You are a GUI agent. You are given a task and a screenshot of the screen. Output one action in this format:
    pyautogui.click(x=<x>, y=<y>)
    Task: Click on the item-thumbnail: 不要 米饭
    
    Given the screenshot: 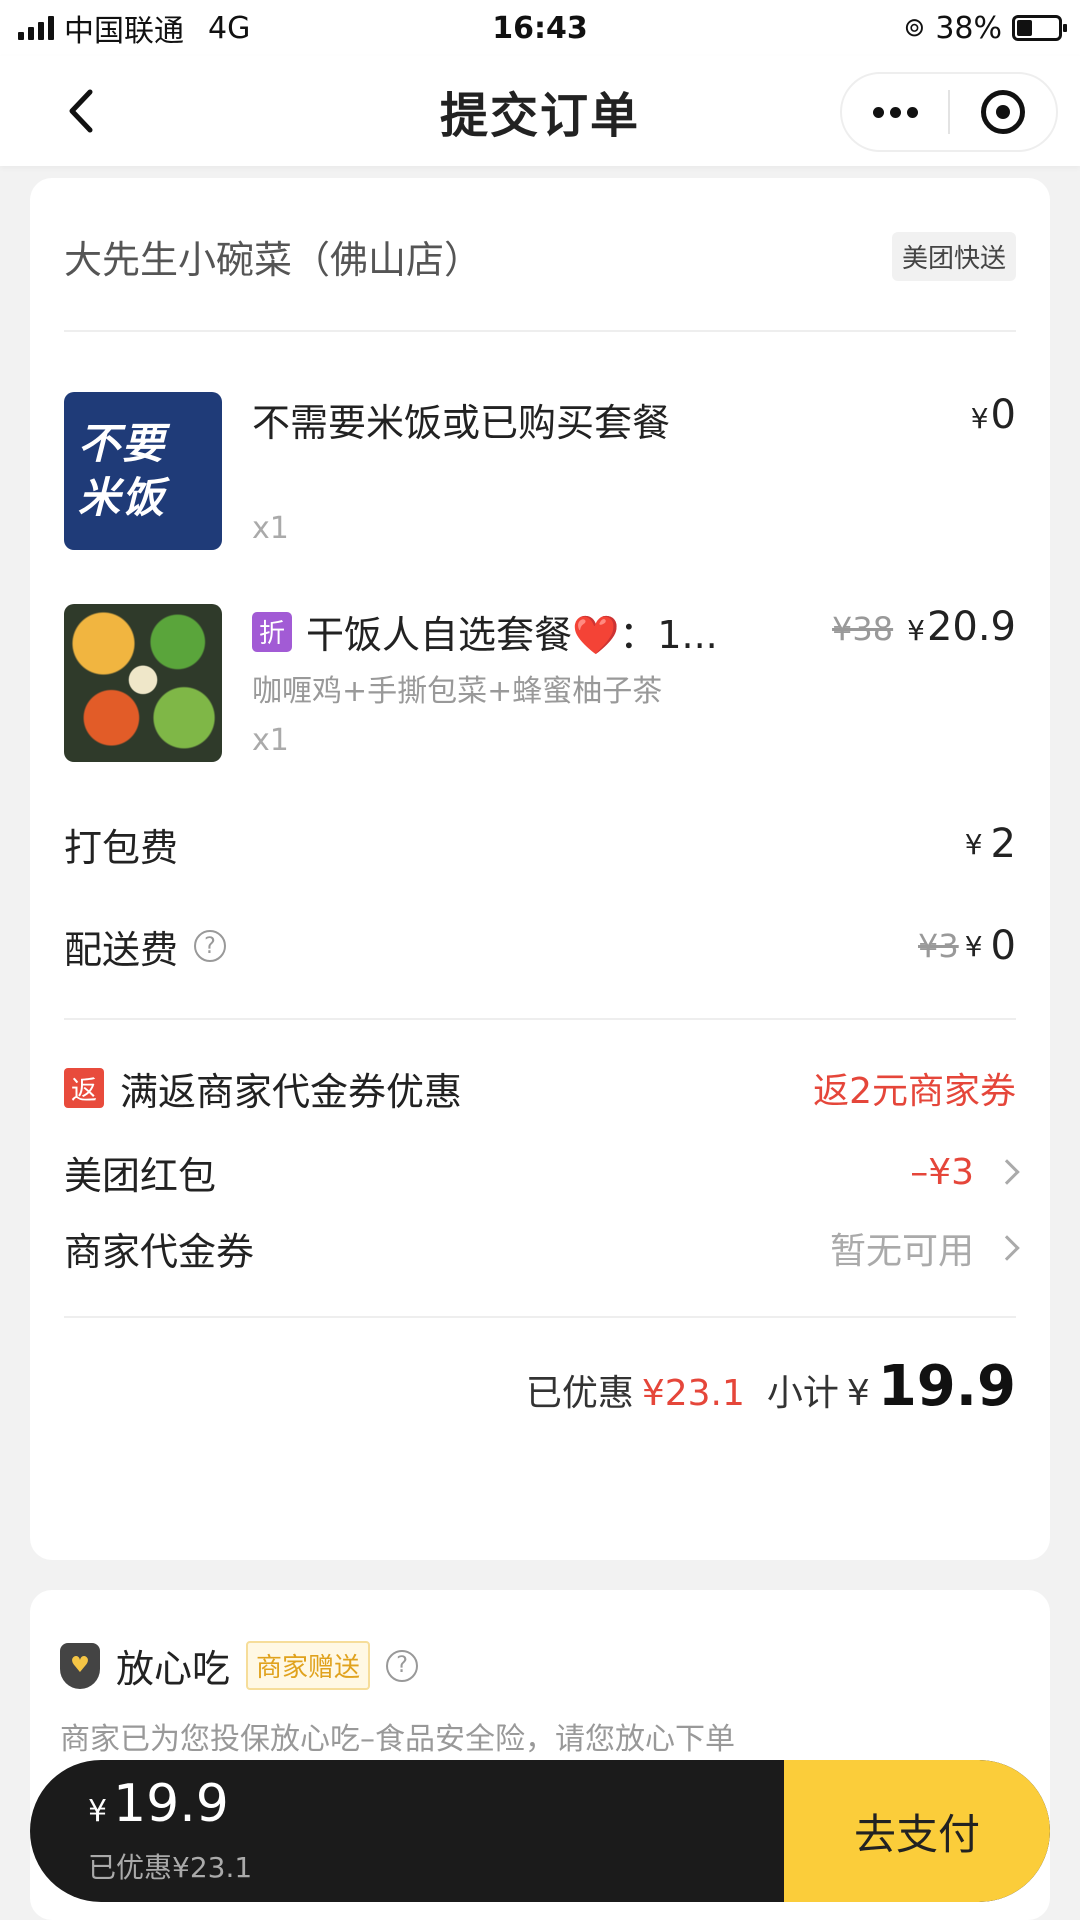 What is the action you would take?
    pyautogui.click(x=143, y=471)
    